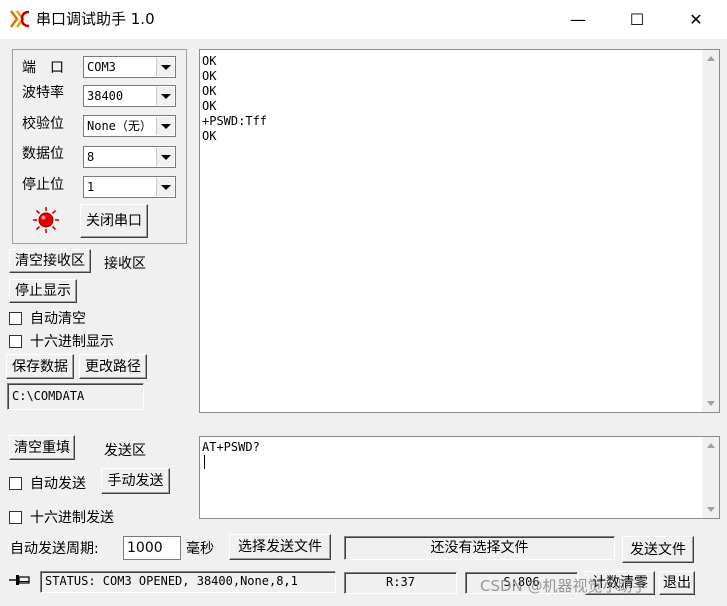 This screenshot has width=727, height=606. Describe the element at coordinates (459, 477) in the screenshot. I see `send-textarea: AT+PSWD?` at that location.